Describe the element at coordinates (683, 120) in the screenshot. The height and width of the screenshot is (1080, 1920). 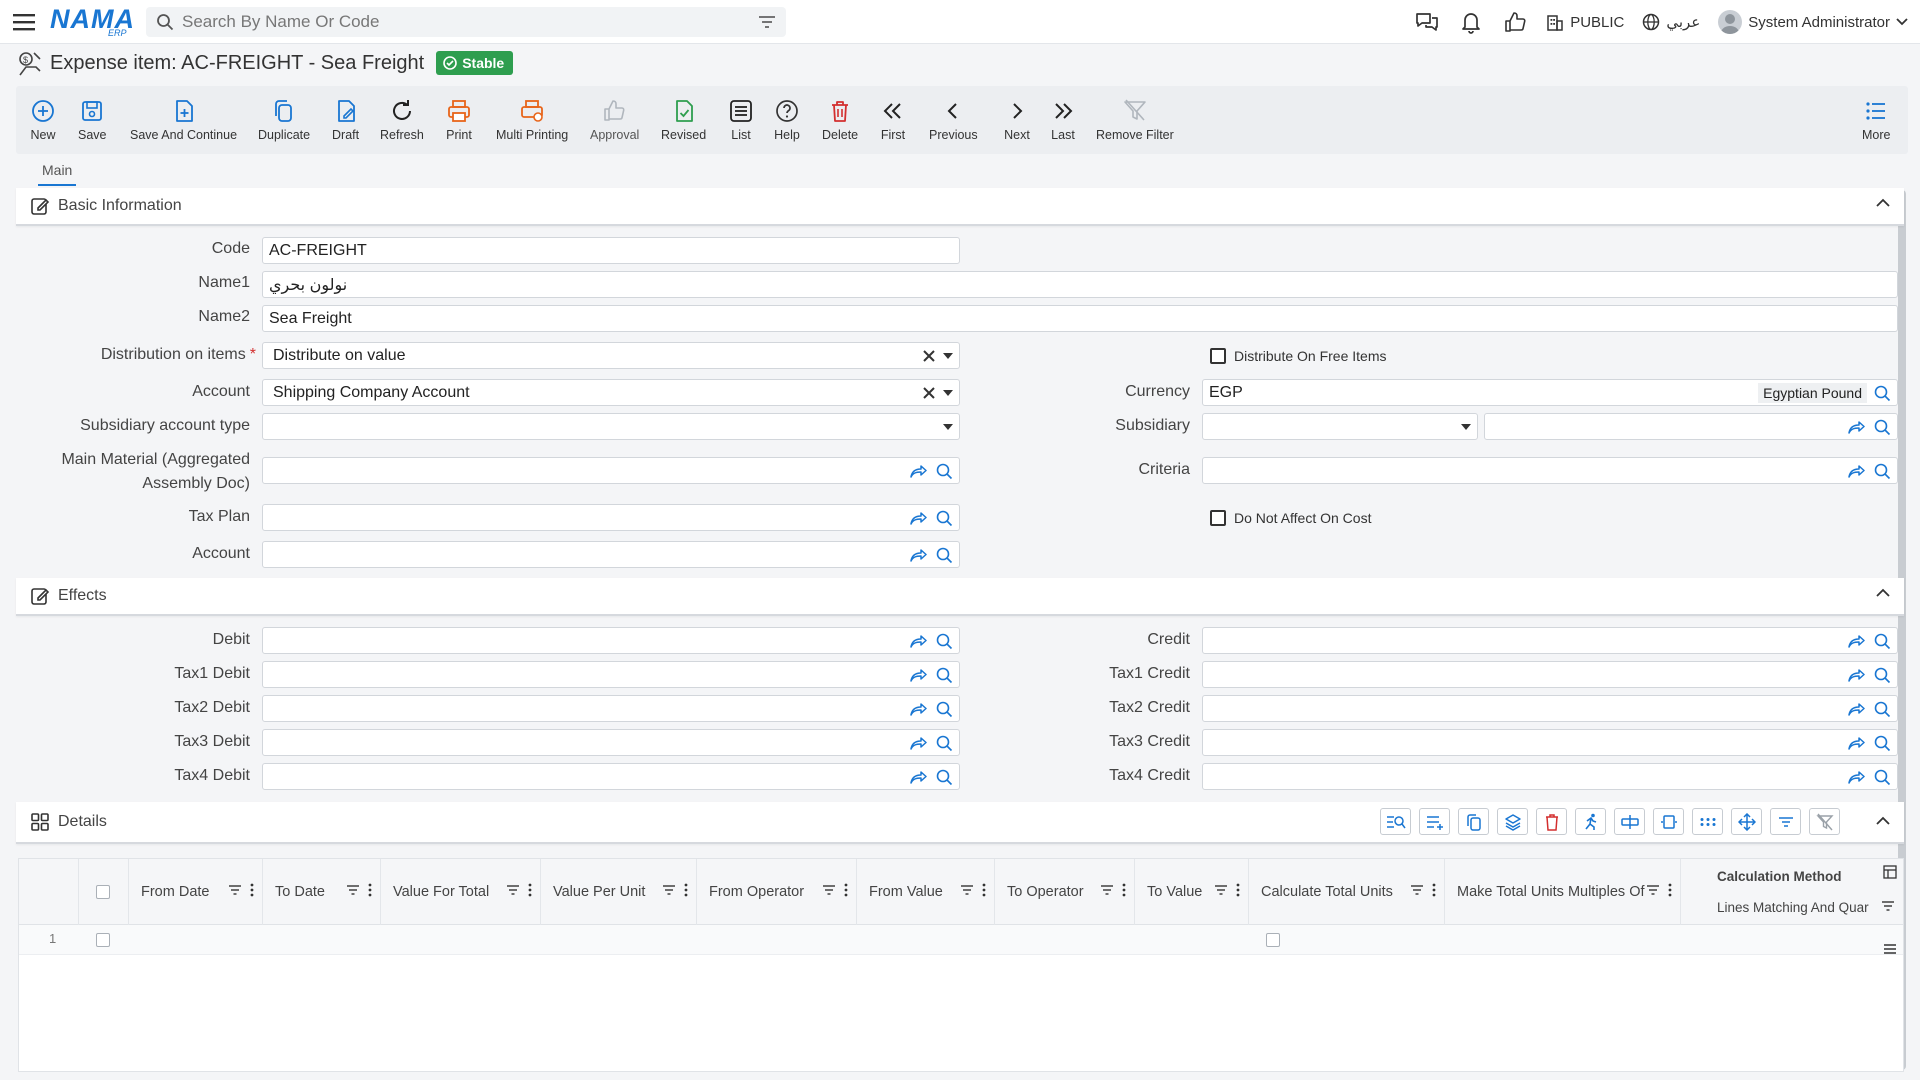
I see `revised-button: Revised` at that location.